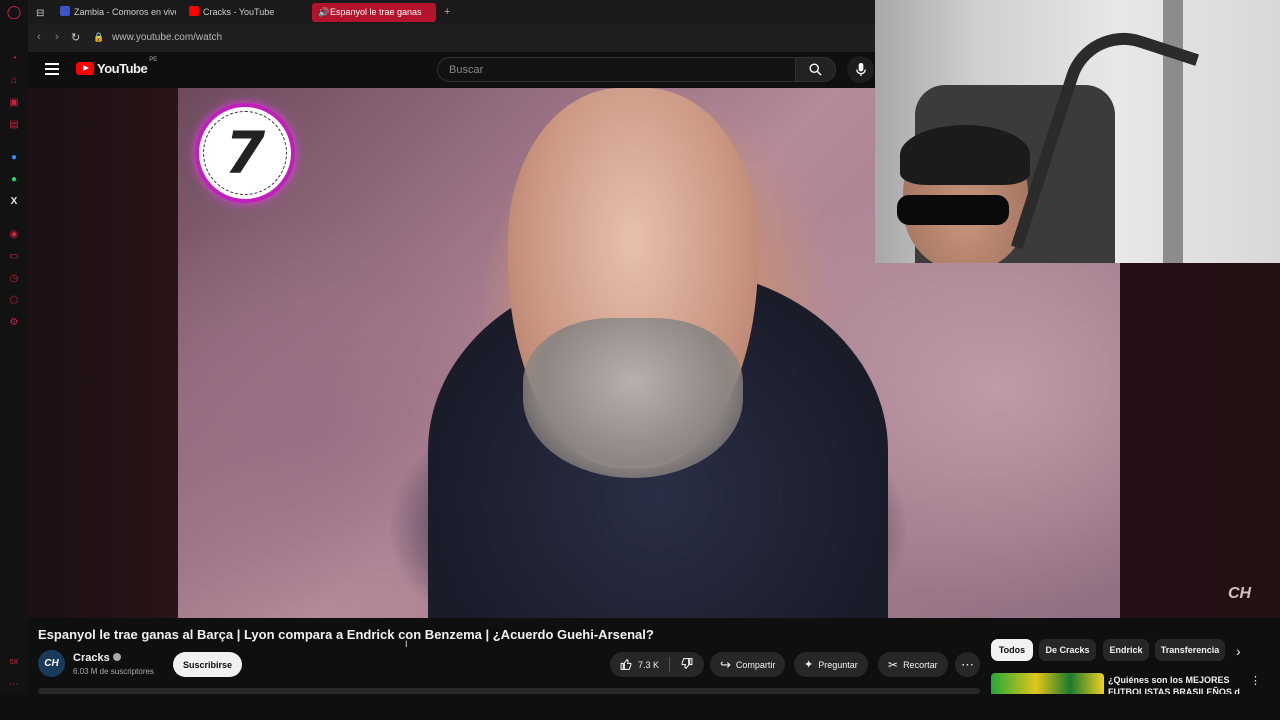  I want to click on menu-icon, so click(52, 69).